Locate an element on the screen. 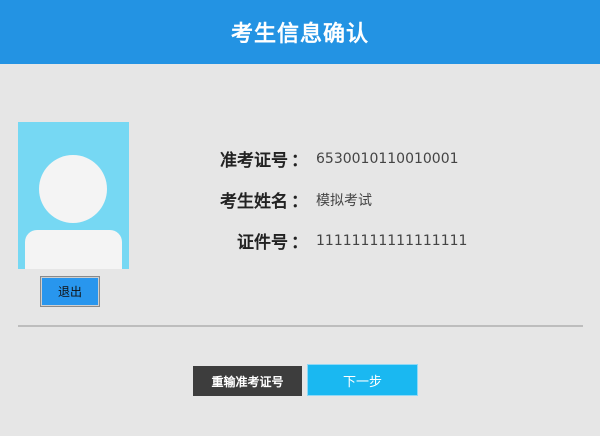 The height and width of the screenshot is (436, 600). info-row-id-number: 证件号 ： 11111111111111111 is located at coordinates (323, 241).